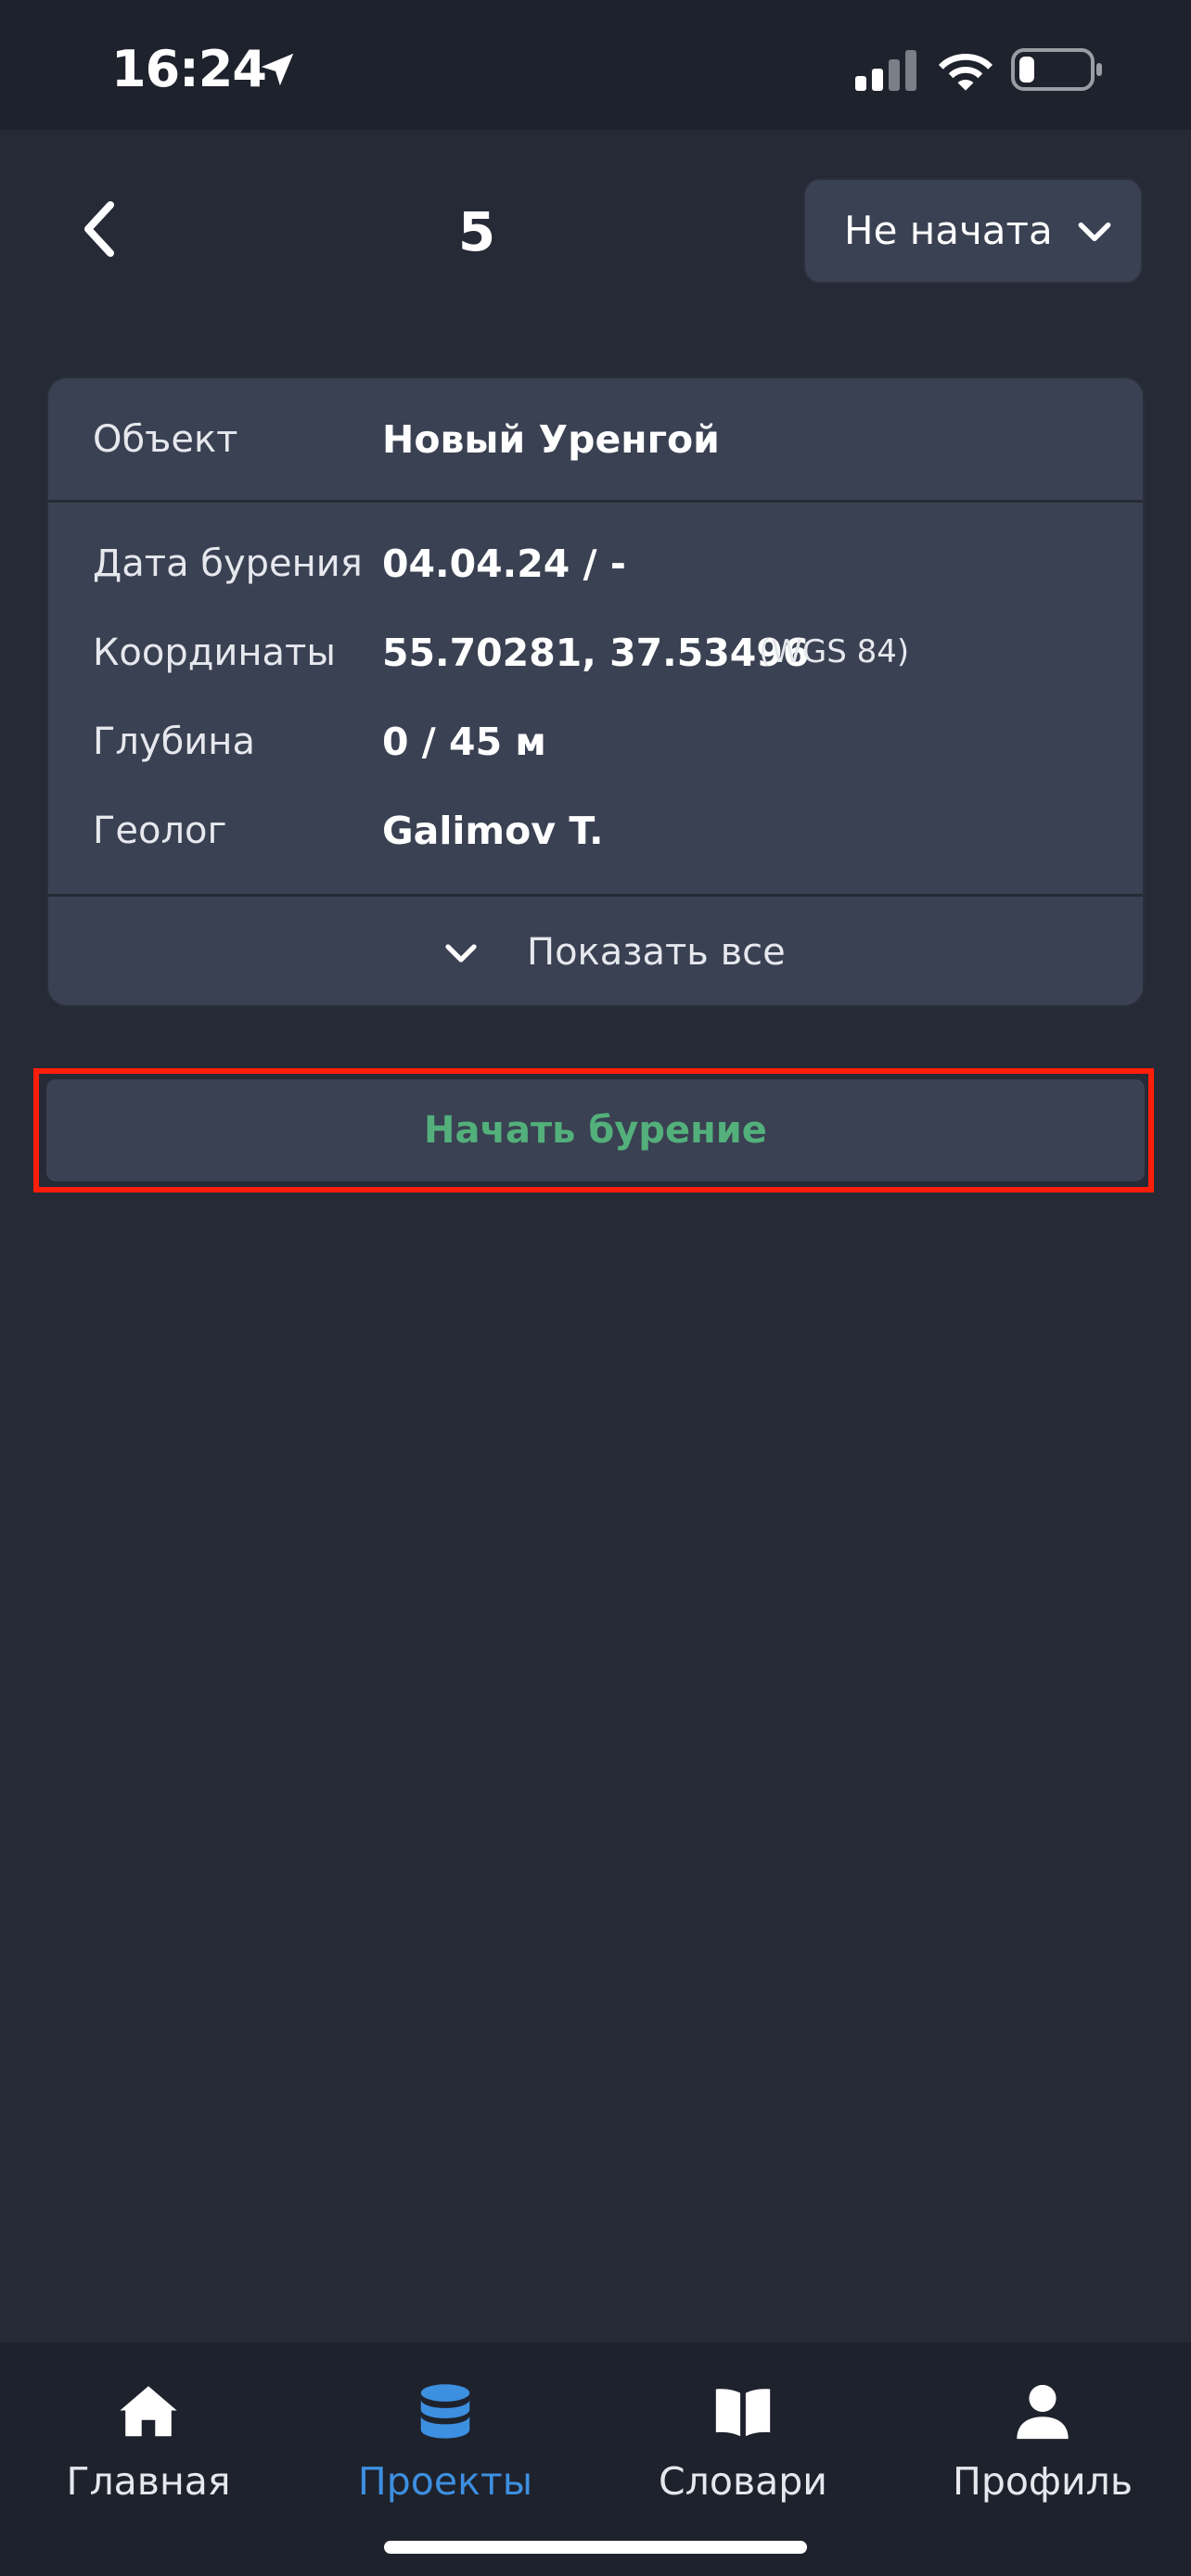 The width and height of the screenshot is (1191, 2576). I want to click on info-value: 04.04.24 / -, so click(504, 564).